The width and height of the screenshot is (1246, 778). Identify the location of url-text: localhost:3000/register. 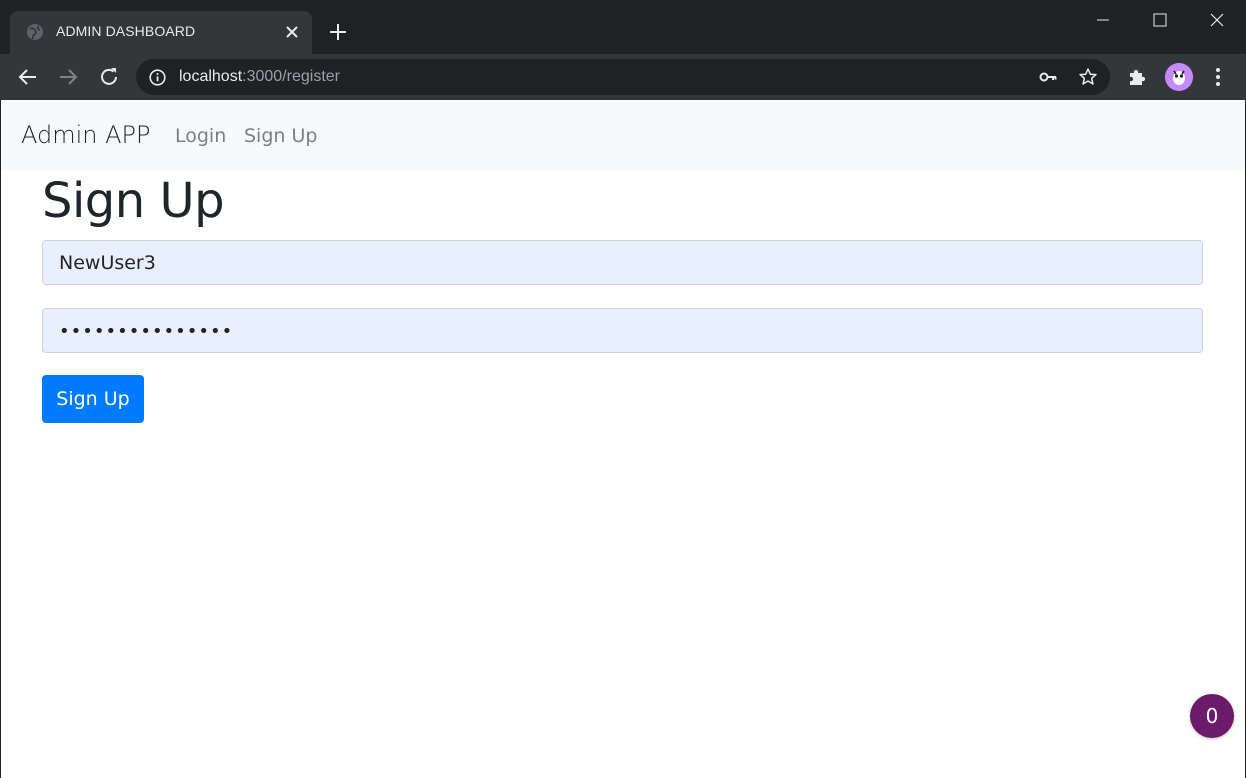
(259, 77).